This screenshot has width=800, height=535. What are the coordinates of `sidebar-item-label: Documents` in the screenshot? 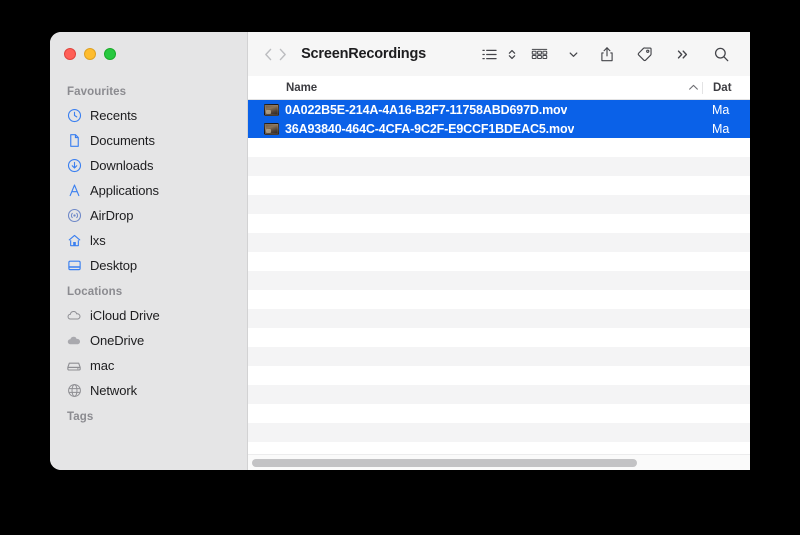 It's located at (122, 140).